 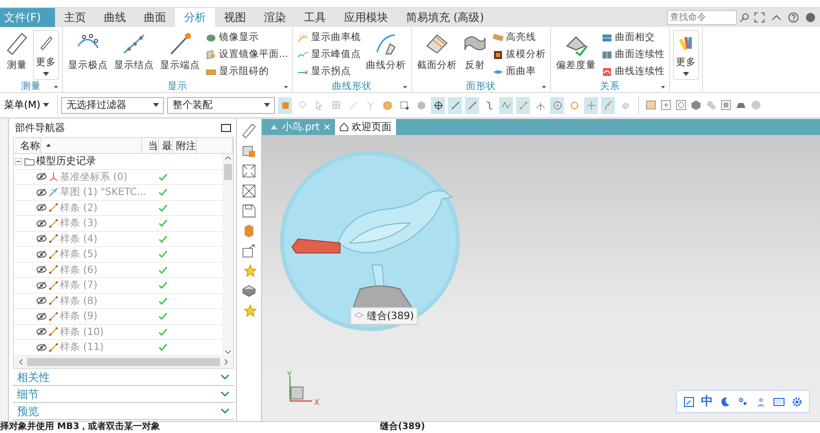 What do you see at coordinates (30, 105) in the screenshot?
I see `menu-button: 菜单(M)` at bounding box center [30, 105].